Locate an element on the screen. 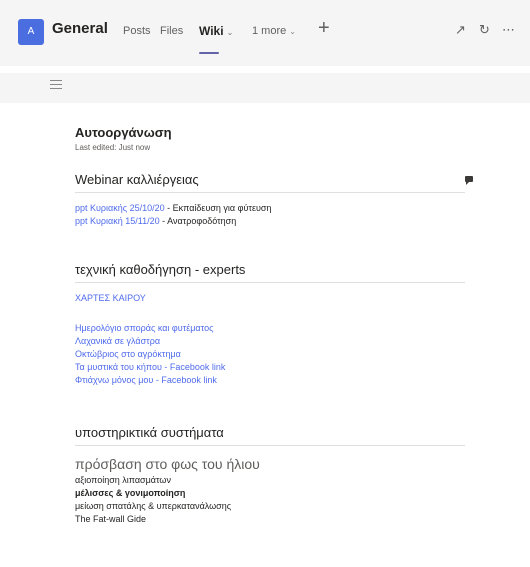 Image resolution: width=530 pixels, height=567 pixels. link: ppt Κυριακής 25/10/20 is located at coordinates (120, 208).